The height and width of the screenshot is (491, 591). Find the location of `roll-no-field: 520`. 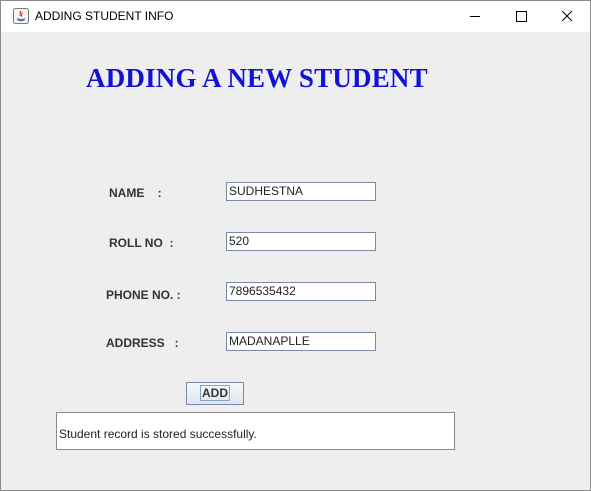

roll-no-field: 520 is located at coordinates (301, 241).